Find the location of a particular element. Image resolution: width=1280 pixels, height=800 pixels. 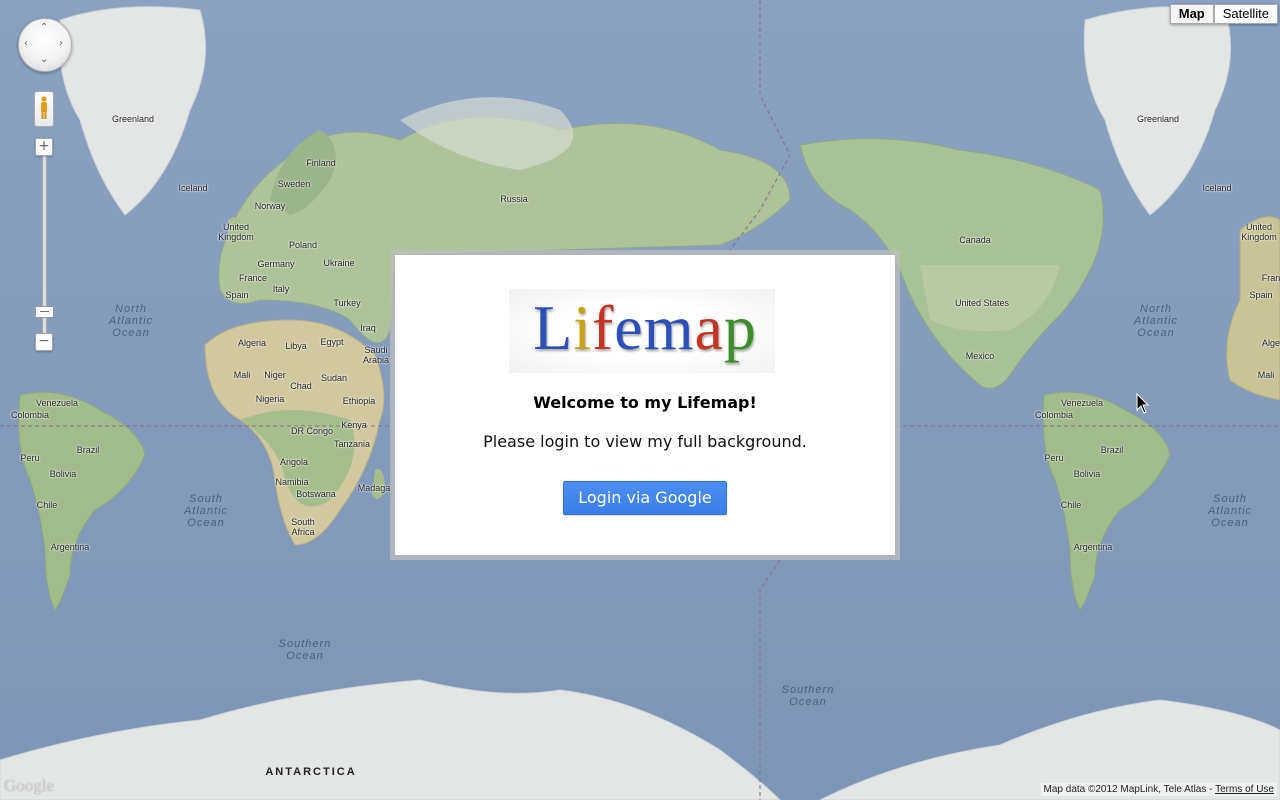

country-label: Angola is located at coordinates (294, 462).